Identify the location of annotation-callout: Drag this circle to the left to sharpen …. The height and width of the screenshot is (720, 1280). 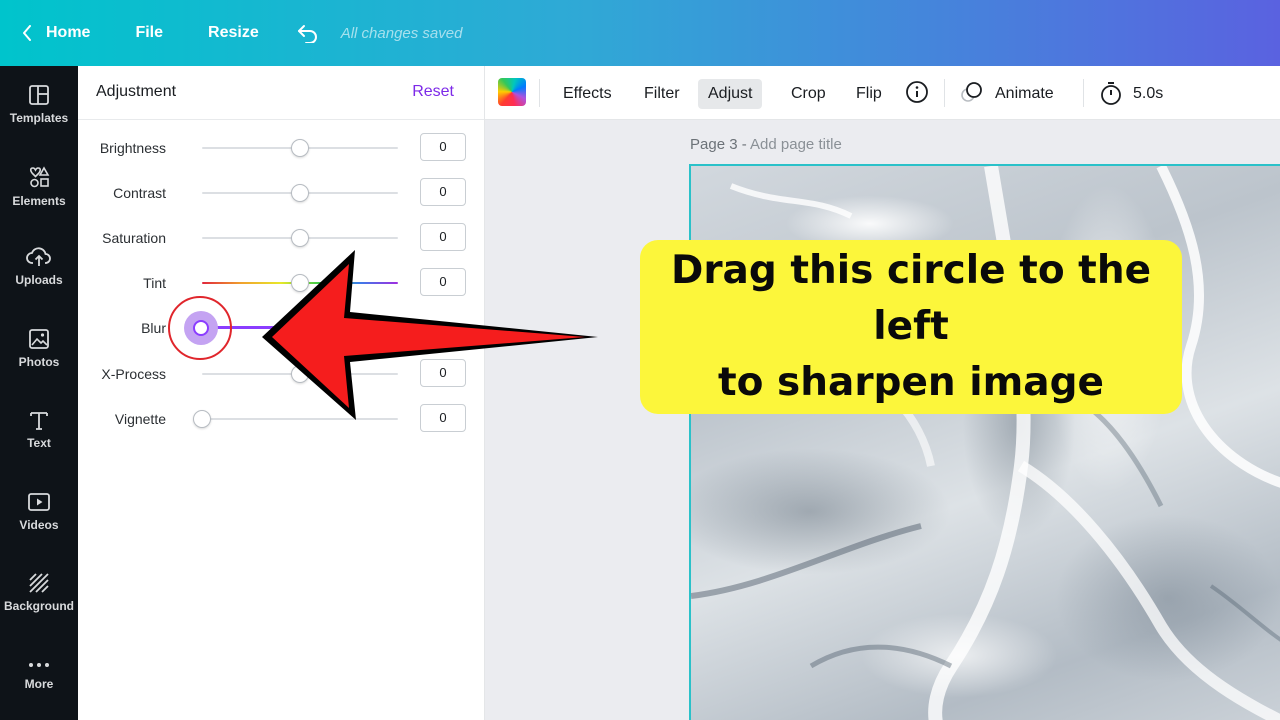
(911, 327).